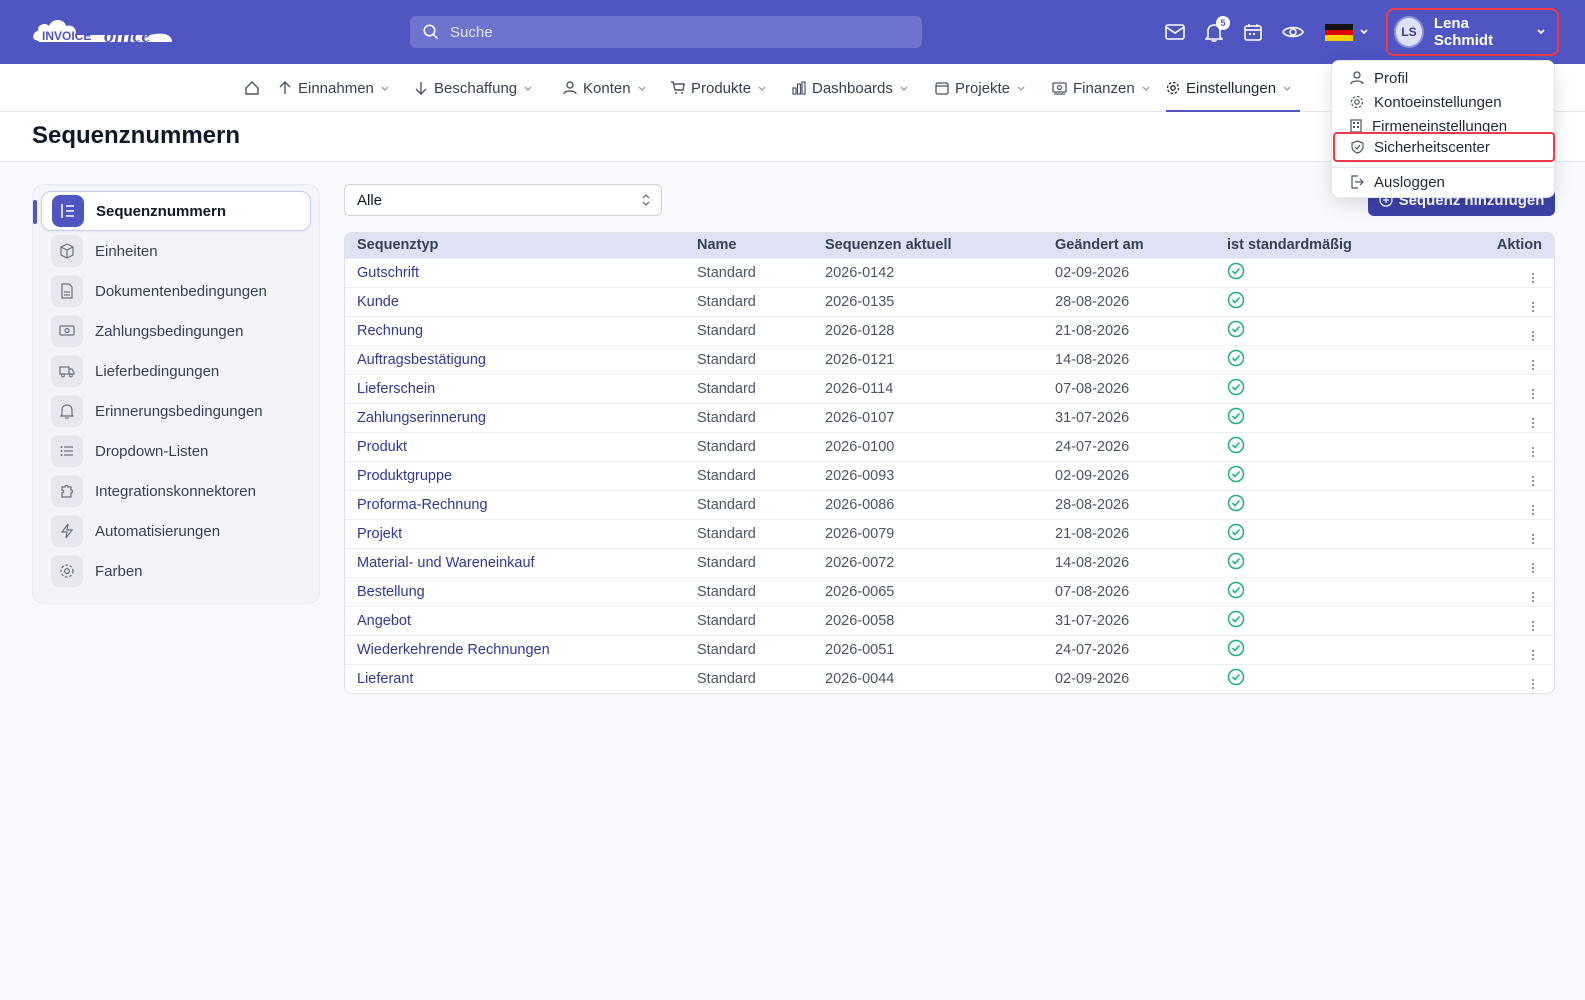  I want to click on app-logo: INVOICE office, so click(104, 32).